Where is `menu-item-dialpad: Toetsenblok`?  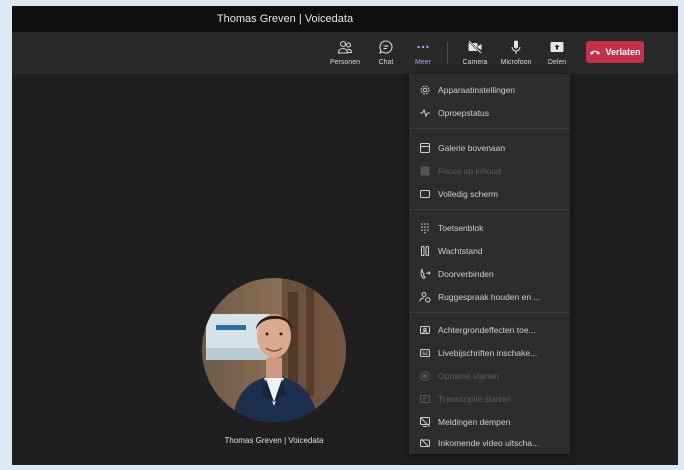
menu-item-dialpad: Toetsenblok is located at coordinates (489, 228).